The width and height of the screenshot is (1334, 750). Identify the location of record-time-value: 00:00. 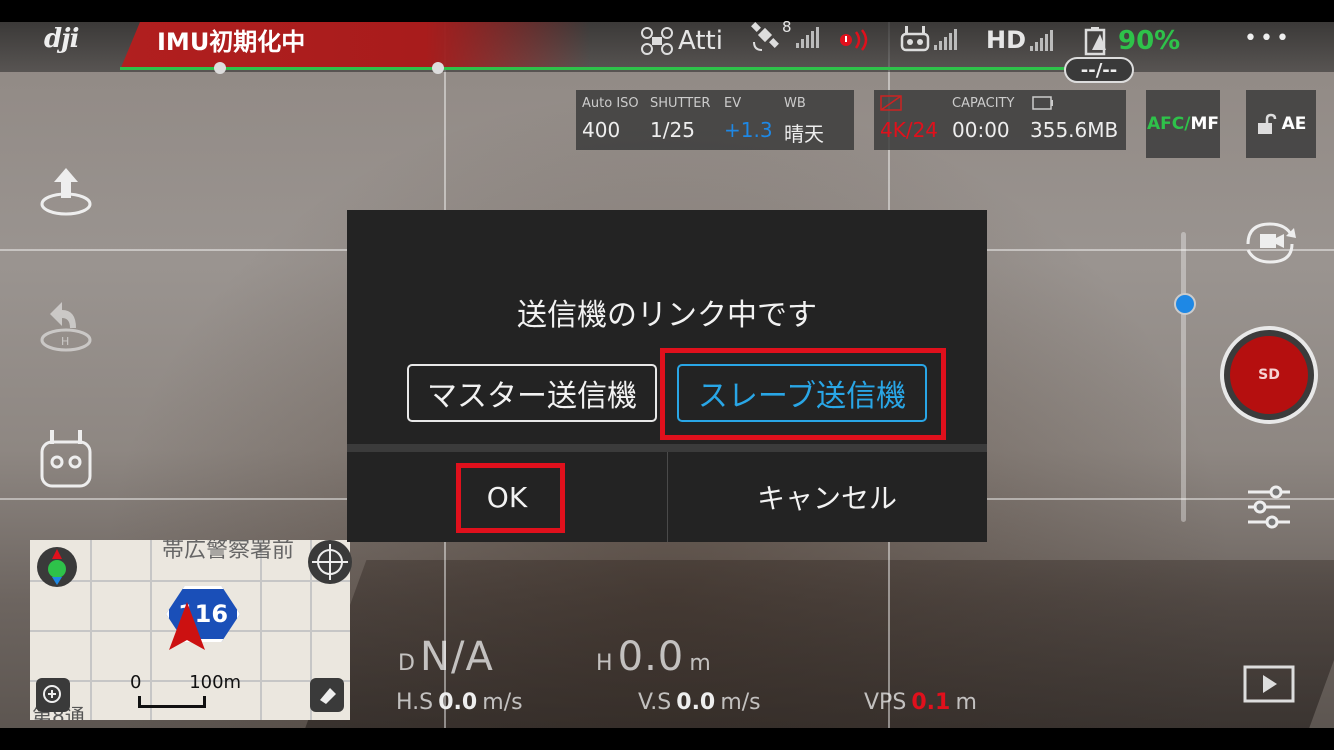
(981, 130).